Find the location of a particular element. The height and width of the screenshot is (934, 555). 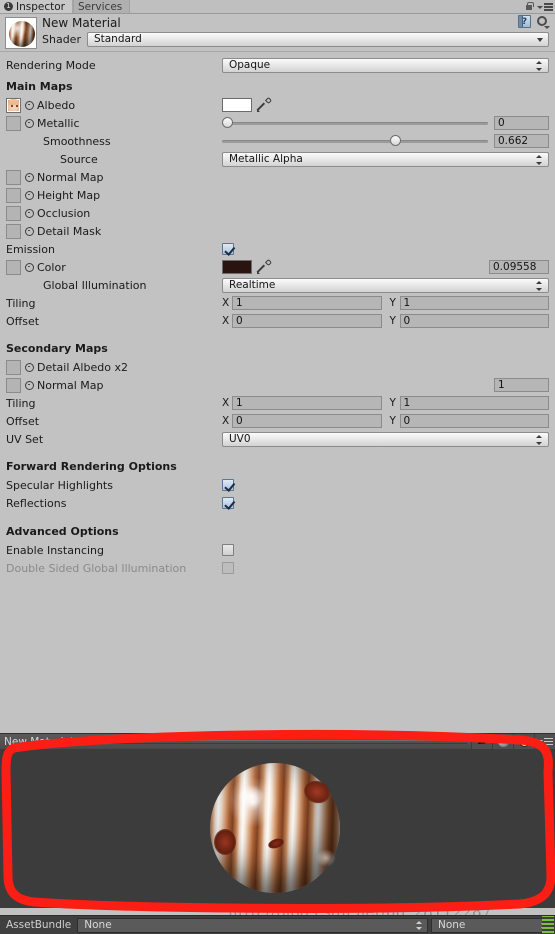

shader-dropdown: Standard is located at coordinates (317, 39).